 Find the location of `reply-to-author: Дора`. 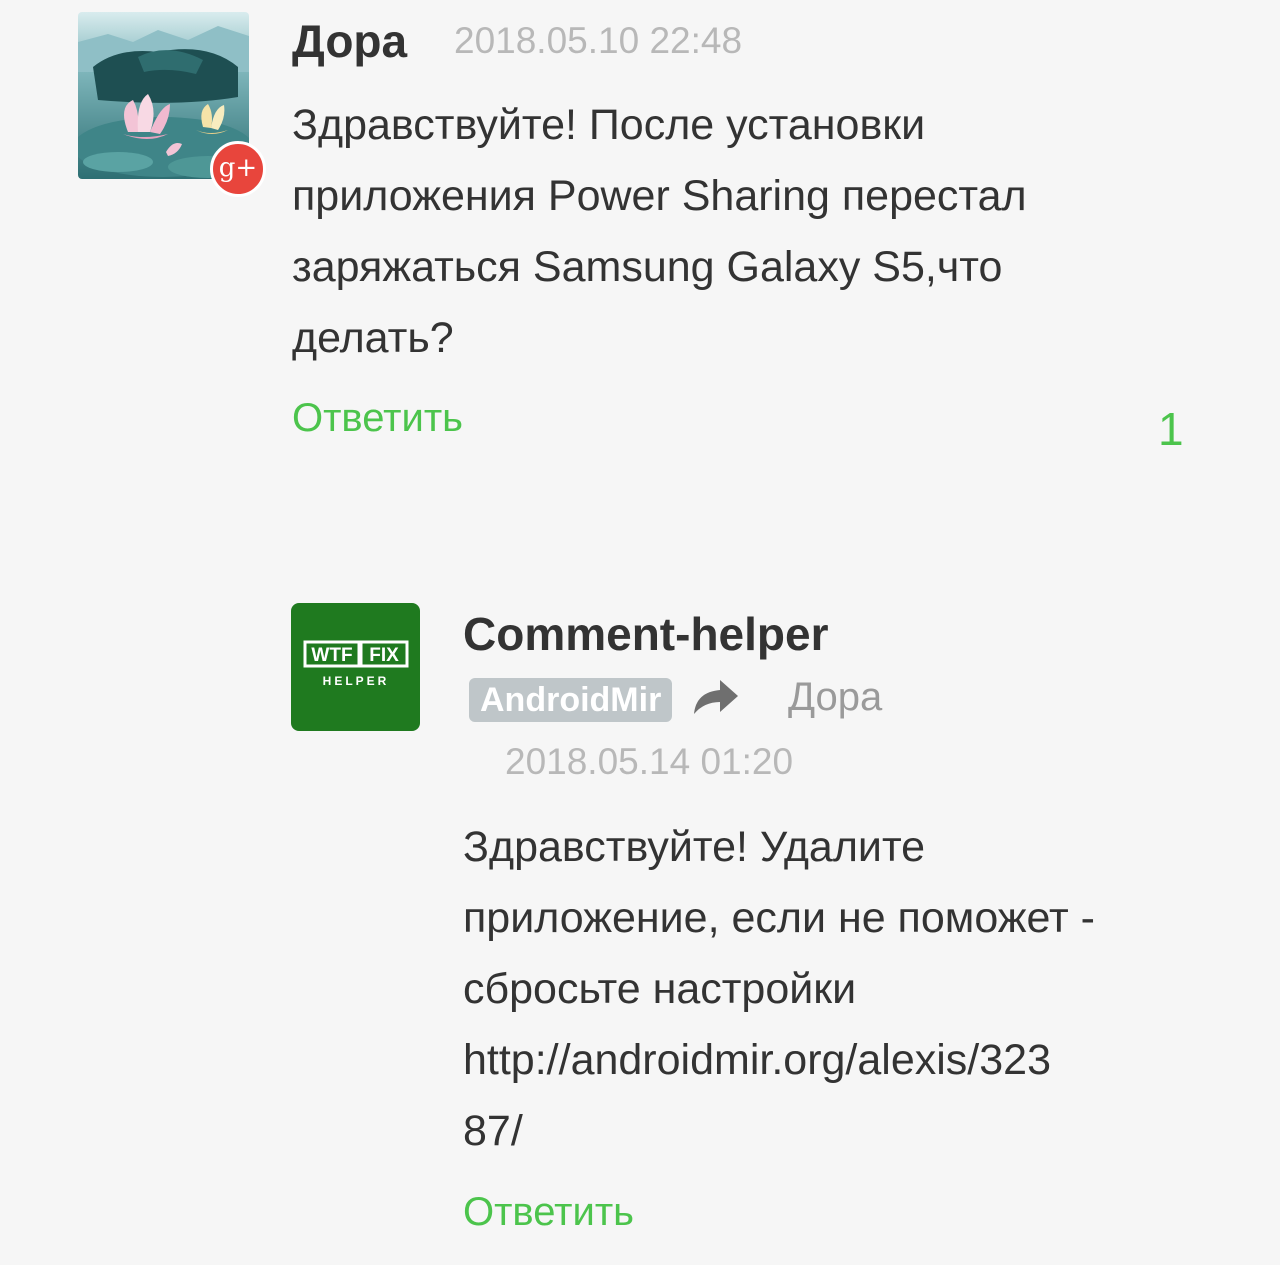

reply-to-author: Дора is located at coordinates (835, 697).